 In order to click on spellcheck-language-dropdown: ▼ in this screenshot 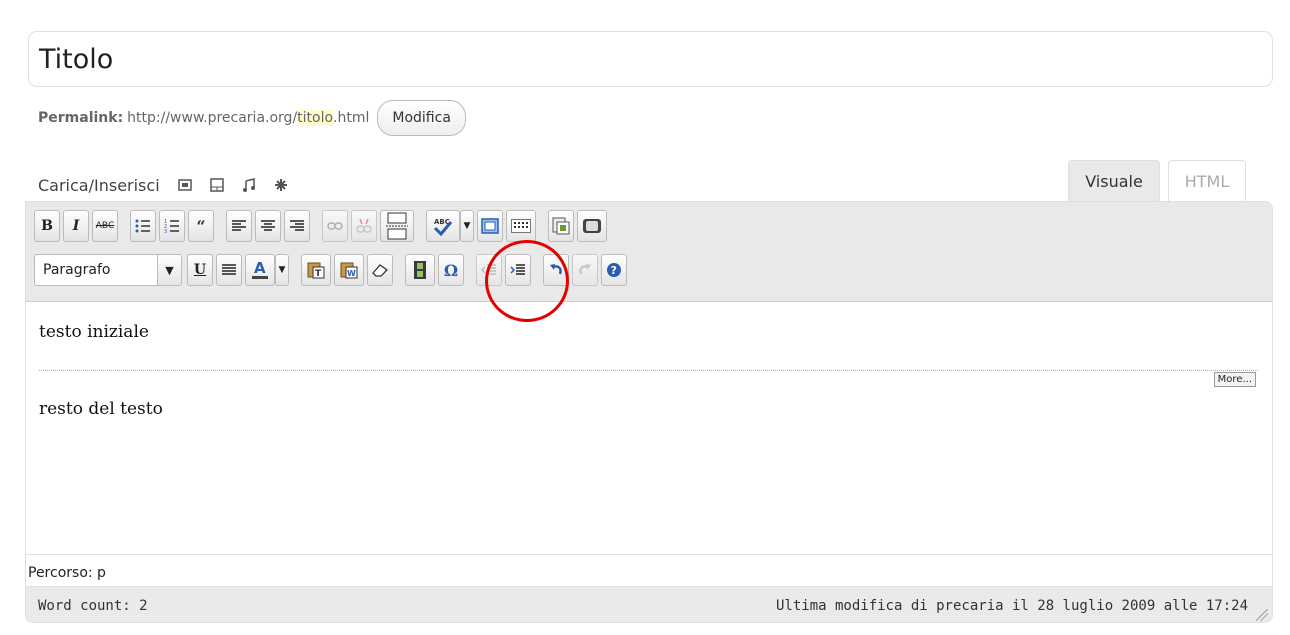, I will do `click(467, 226)`.